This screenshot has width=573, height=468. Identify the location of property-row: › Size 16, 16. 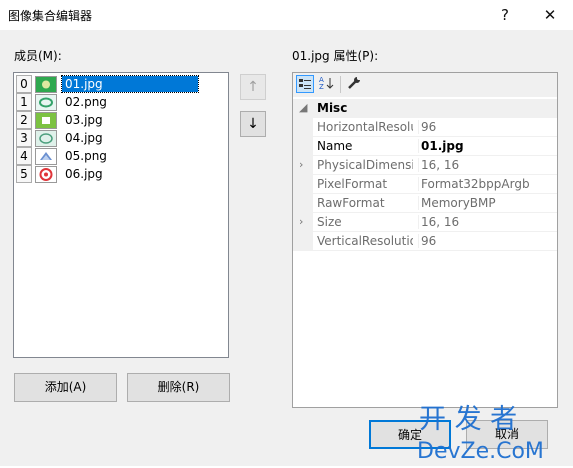
(425, 222).